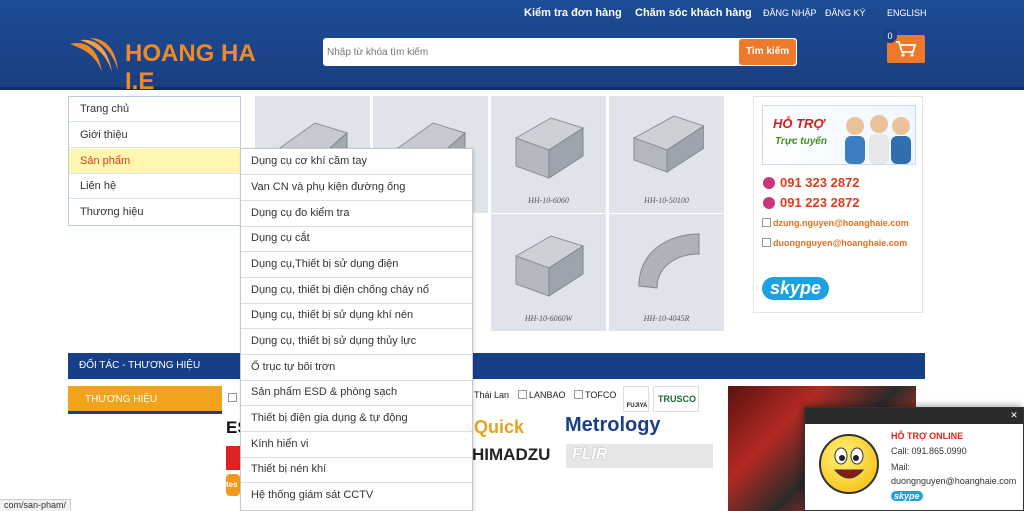 This screenshot has width=1024, height=511. What do you see at coordinates (548, 200) in the screenshot?
I see `product-caption: HH-10-6060` at bounding box center [548, 200].